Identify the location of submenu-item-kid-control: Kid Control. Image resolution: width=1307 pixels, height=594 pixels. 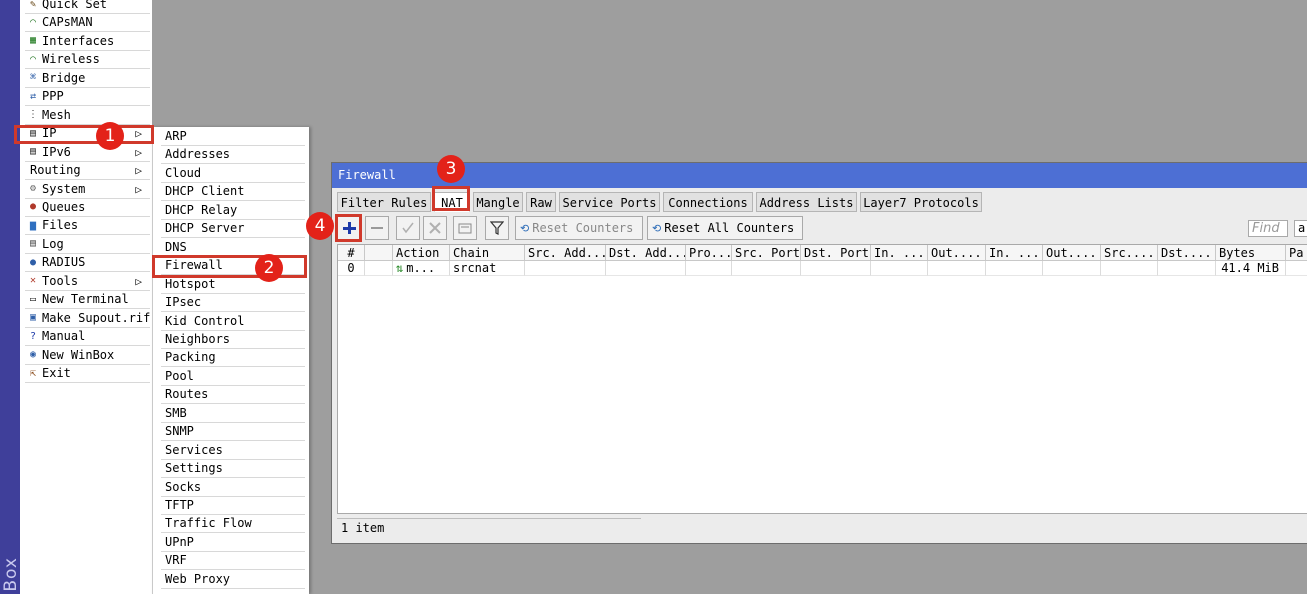
(233, 322).